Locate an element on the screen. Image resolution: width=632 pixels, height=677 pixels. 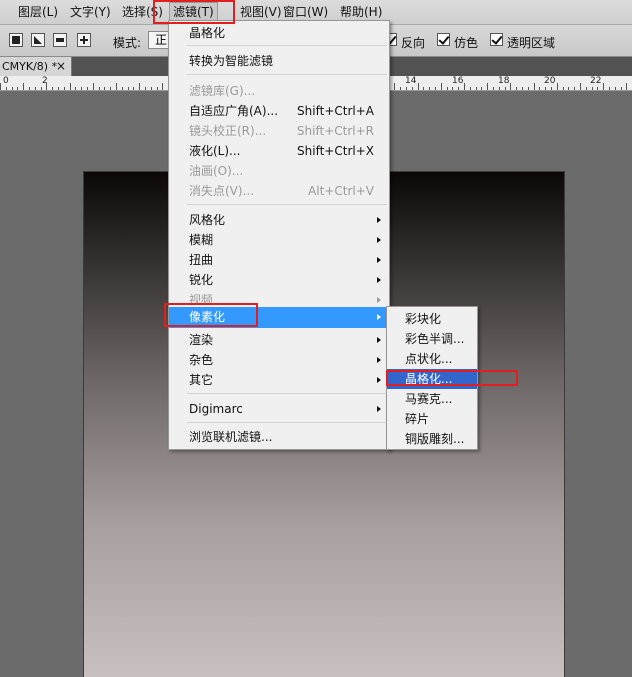
menu-item-digimarc: Digimarc is located at coordinates (279, 409).